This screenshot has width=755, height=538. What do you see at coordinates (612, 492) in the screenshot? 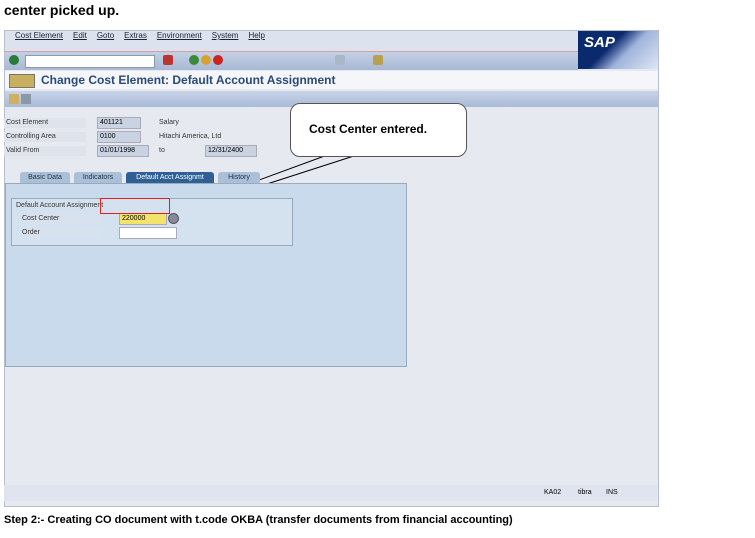
I see `status-mode: INS` at bounding box center [612, 492].